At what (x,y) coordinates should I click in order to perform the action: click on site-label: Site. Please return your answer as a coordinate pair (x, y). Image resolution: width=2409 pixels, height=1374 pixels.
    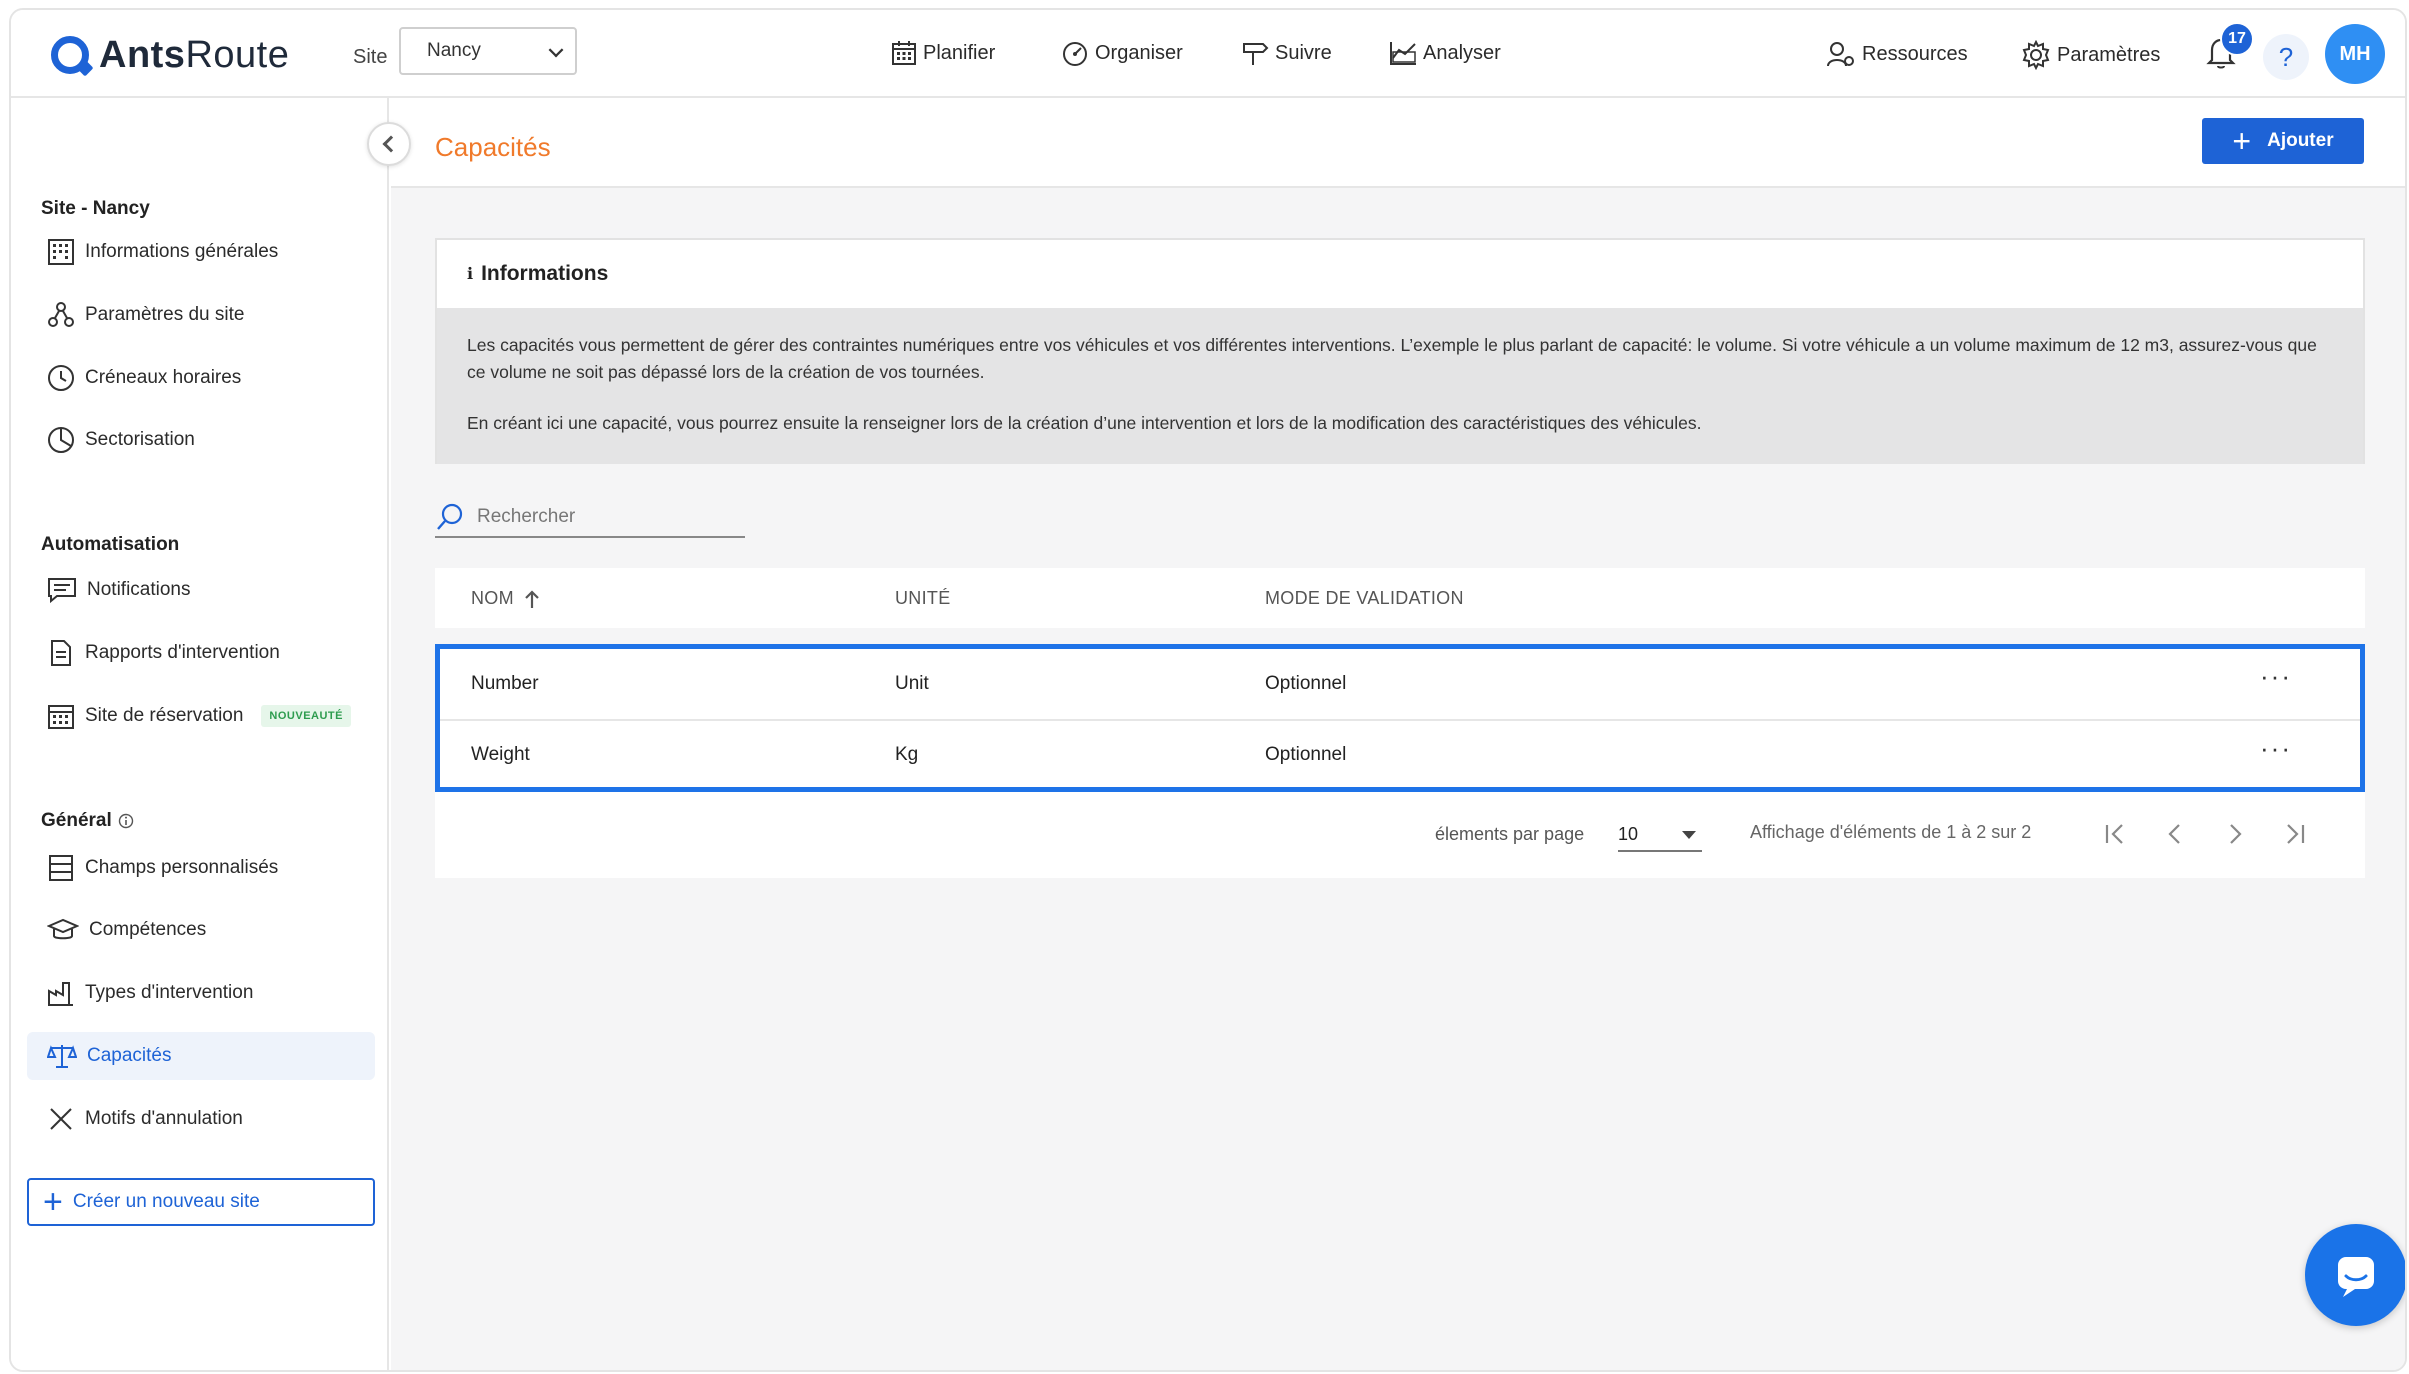
    Looking at the image, I should click on (370, 57).